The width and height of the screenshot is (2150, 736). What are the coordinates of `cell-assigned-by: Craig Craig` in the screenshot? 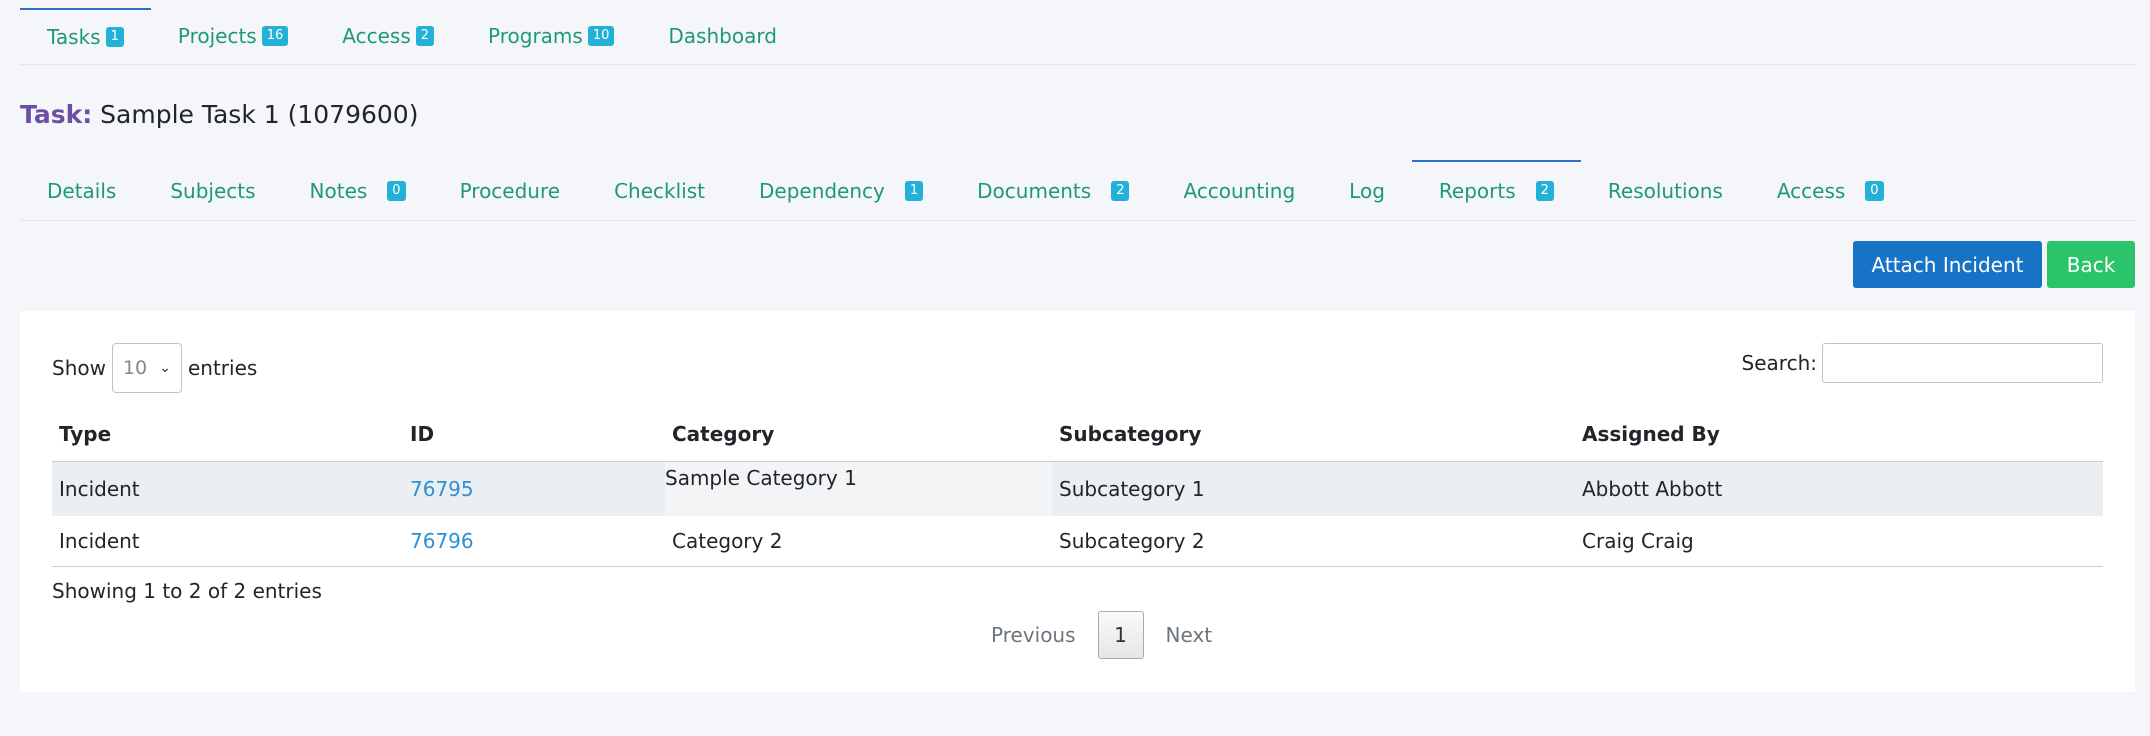 It's located at (1839, 541).